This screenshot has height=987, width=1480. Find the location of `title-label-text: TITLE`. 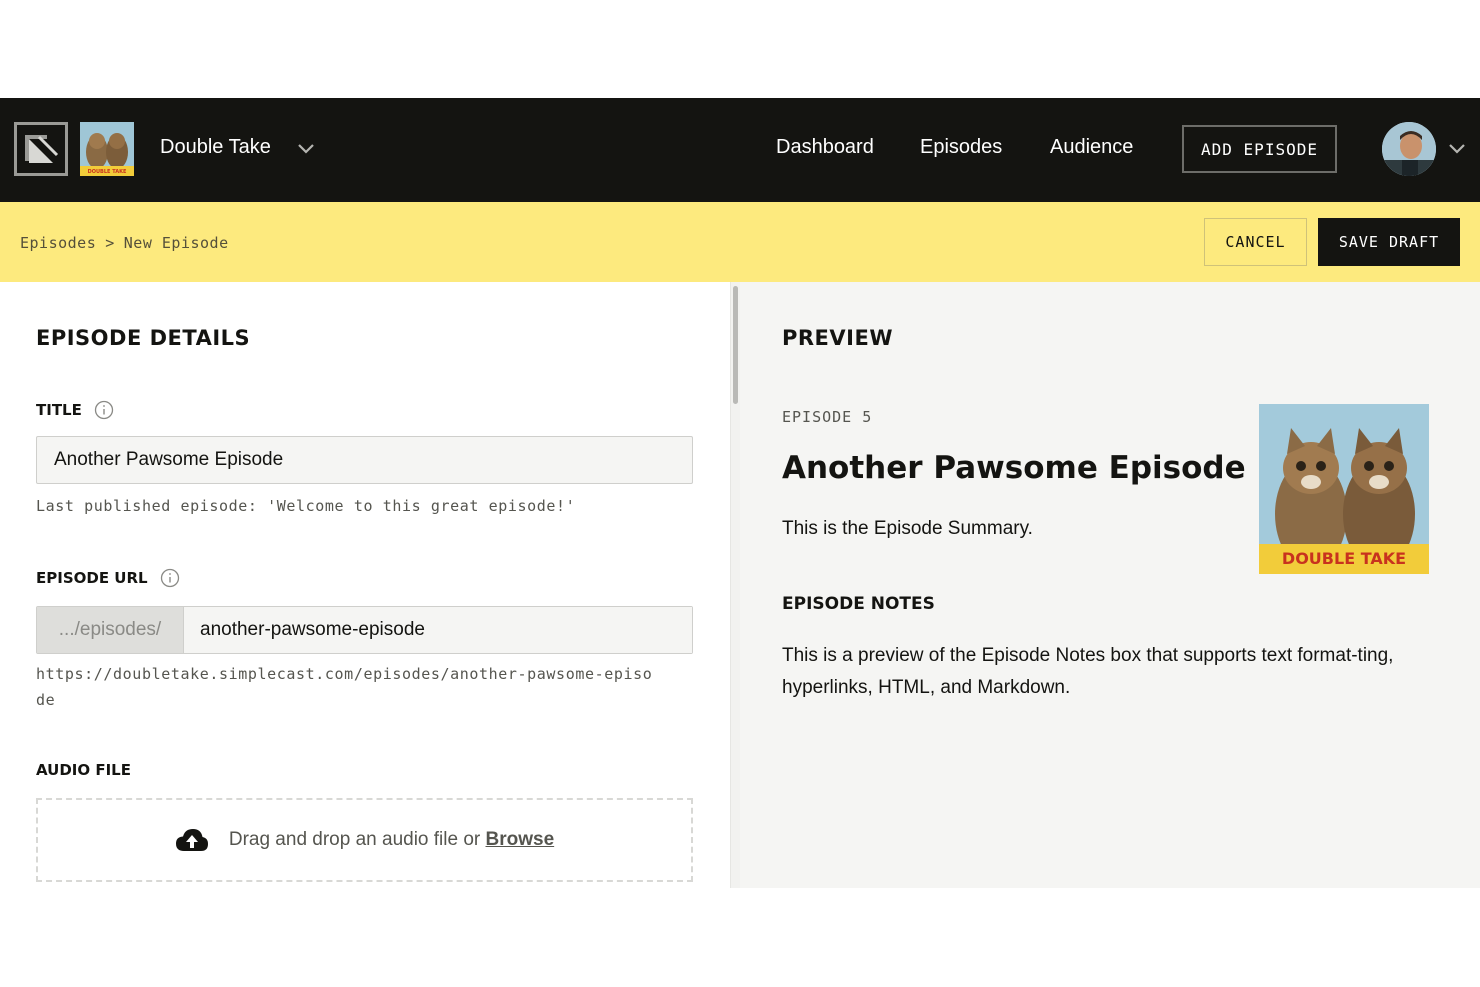

title-label-text: TITLE is located at coordinates (59, 410).